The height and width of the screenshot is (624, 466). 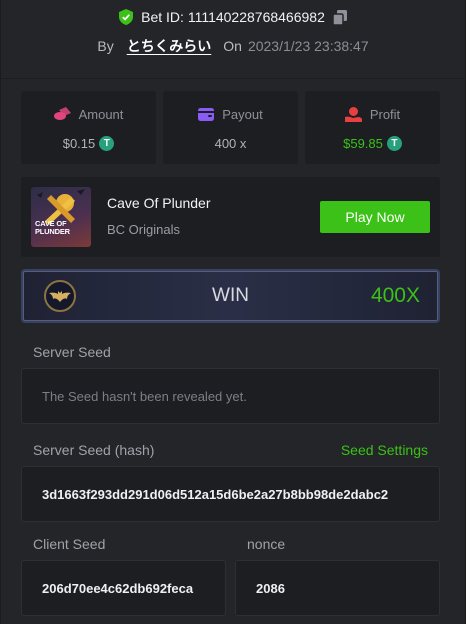 I want to click on swords-icon, so click(x=61, y=207).